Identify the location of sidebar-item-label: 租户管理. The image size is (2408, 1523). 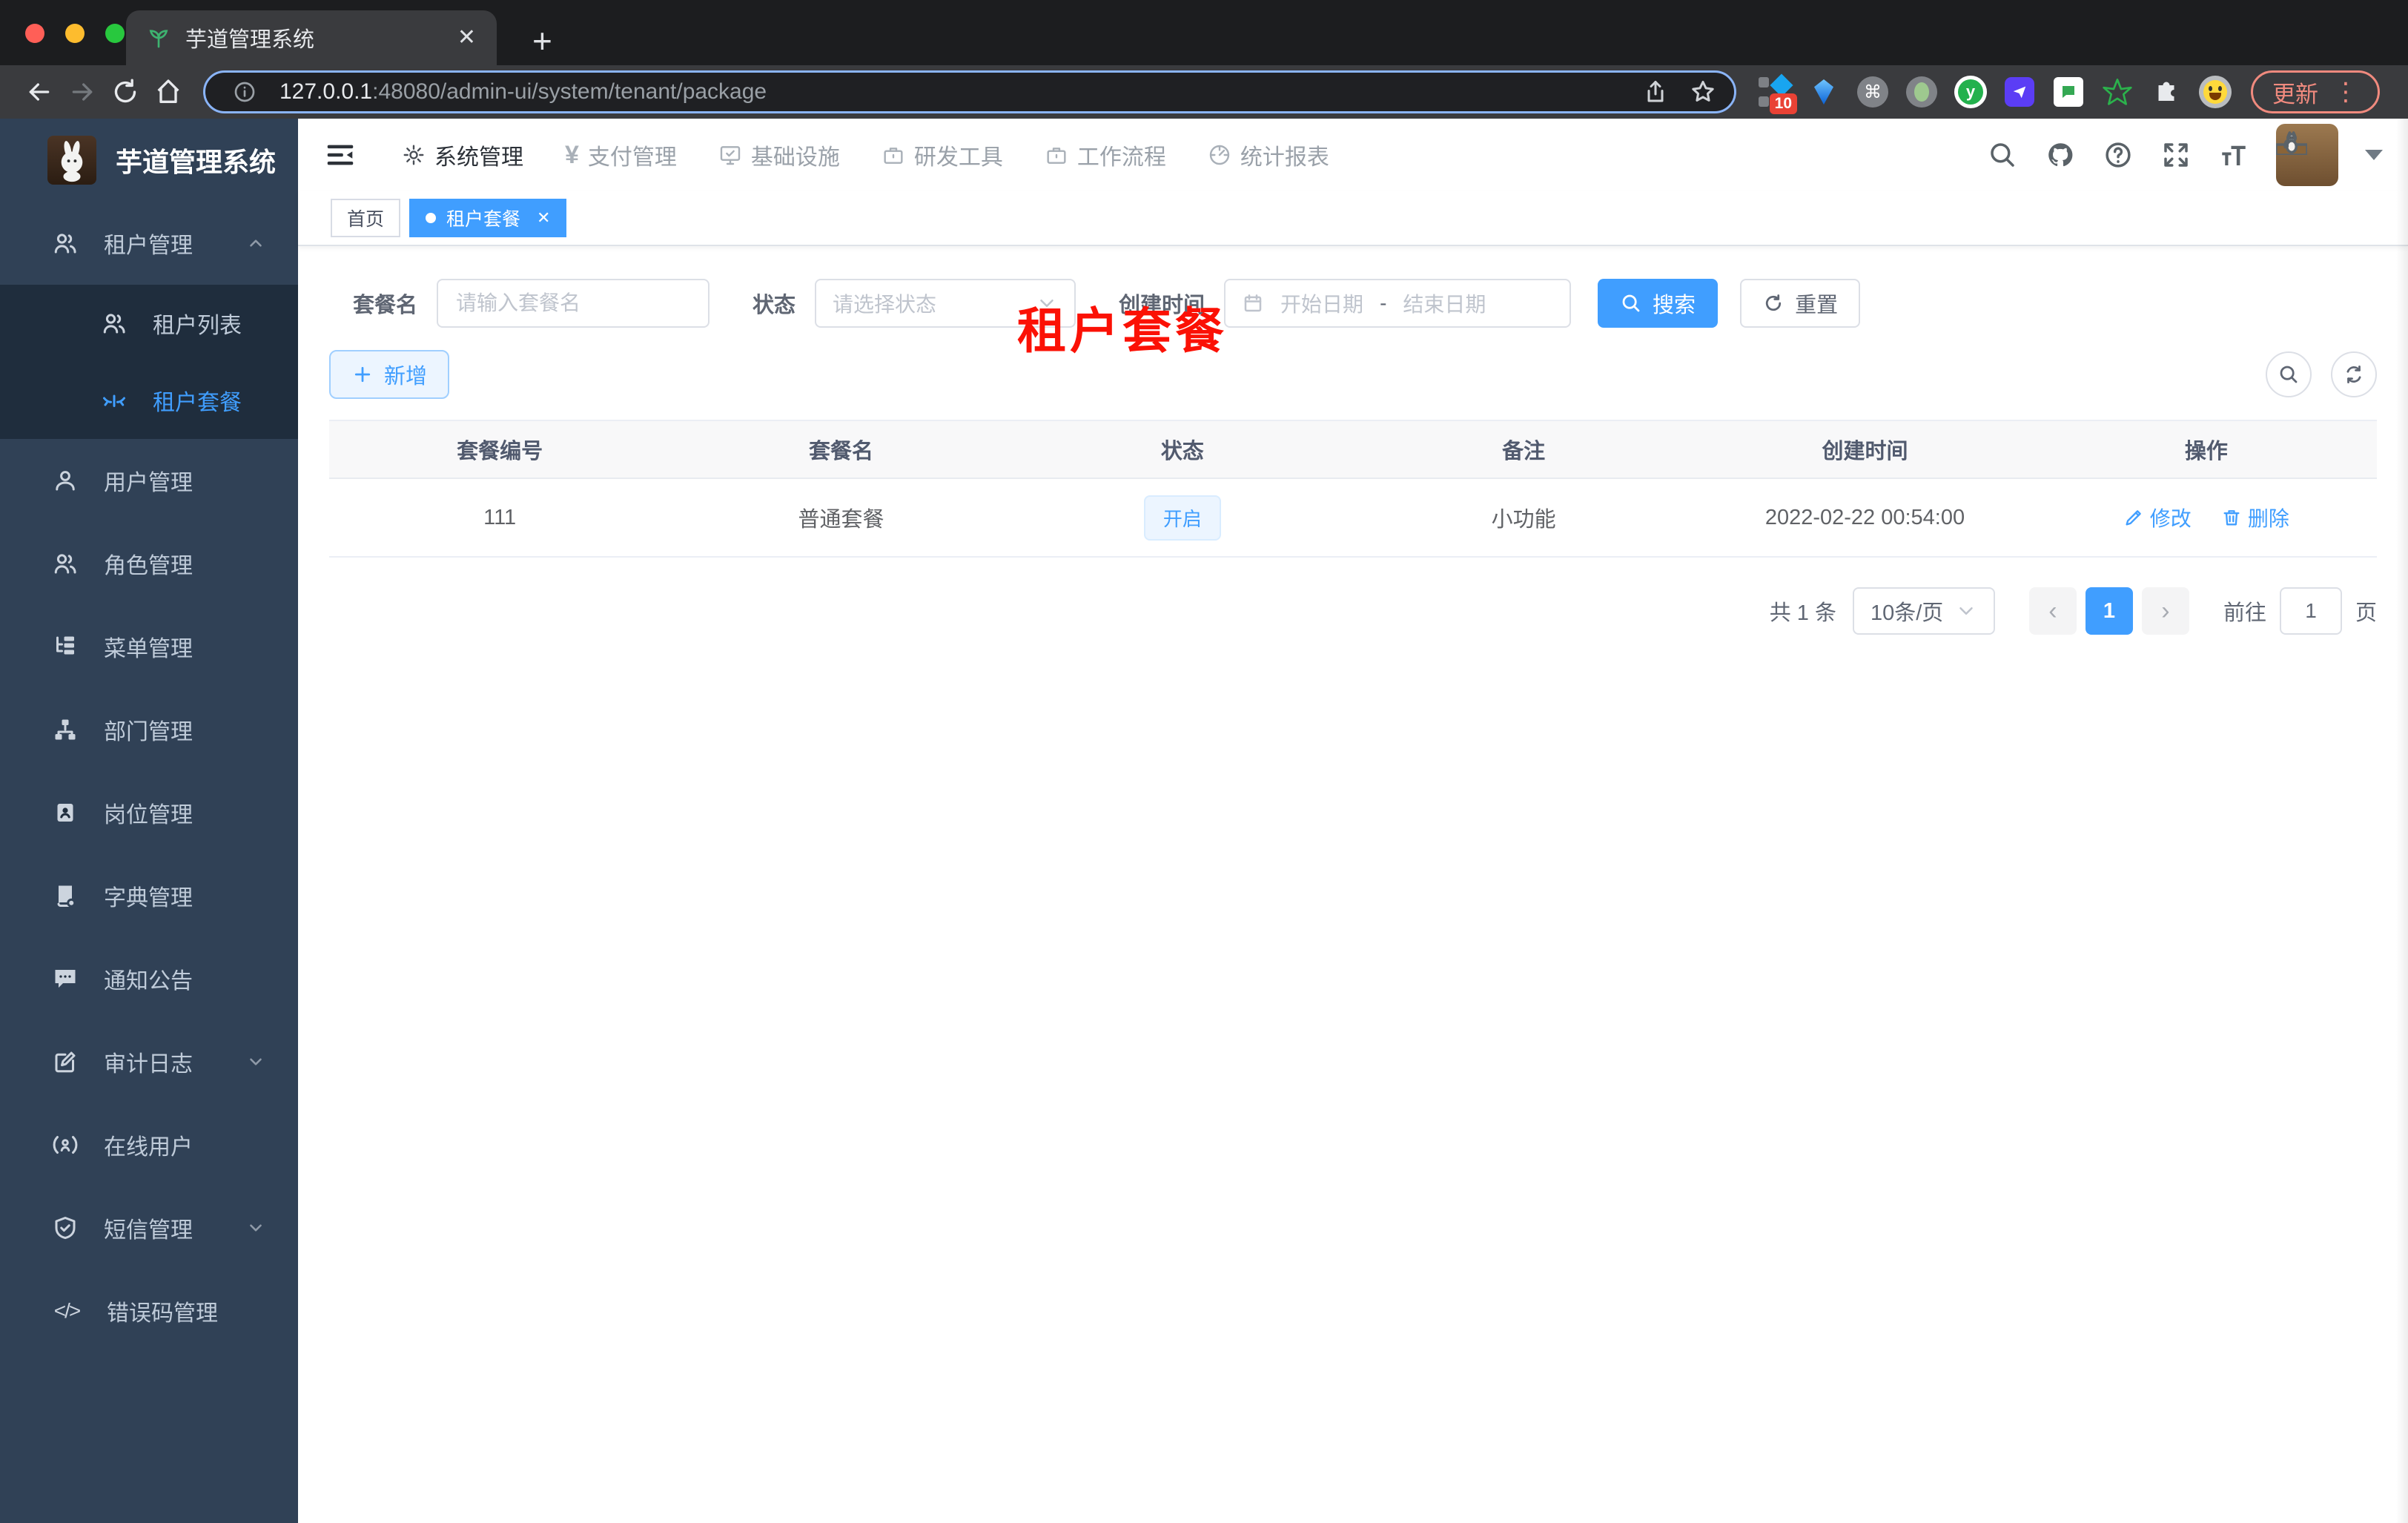
(148, 246).